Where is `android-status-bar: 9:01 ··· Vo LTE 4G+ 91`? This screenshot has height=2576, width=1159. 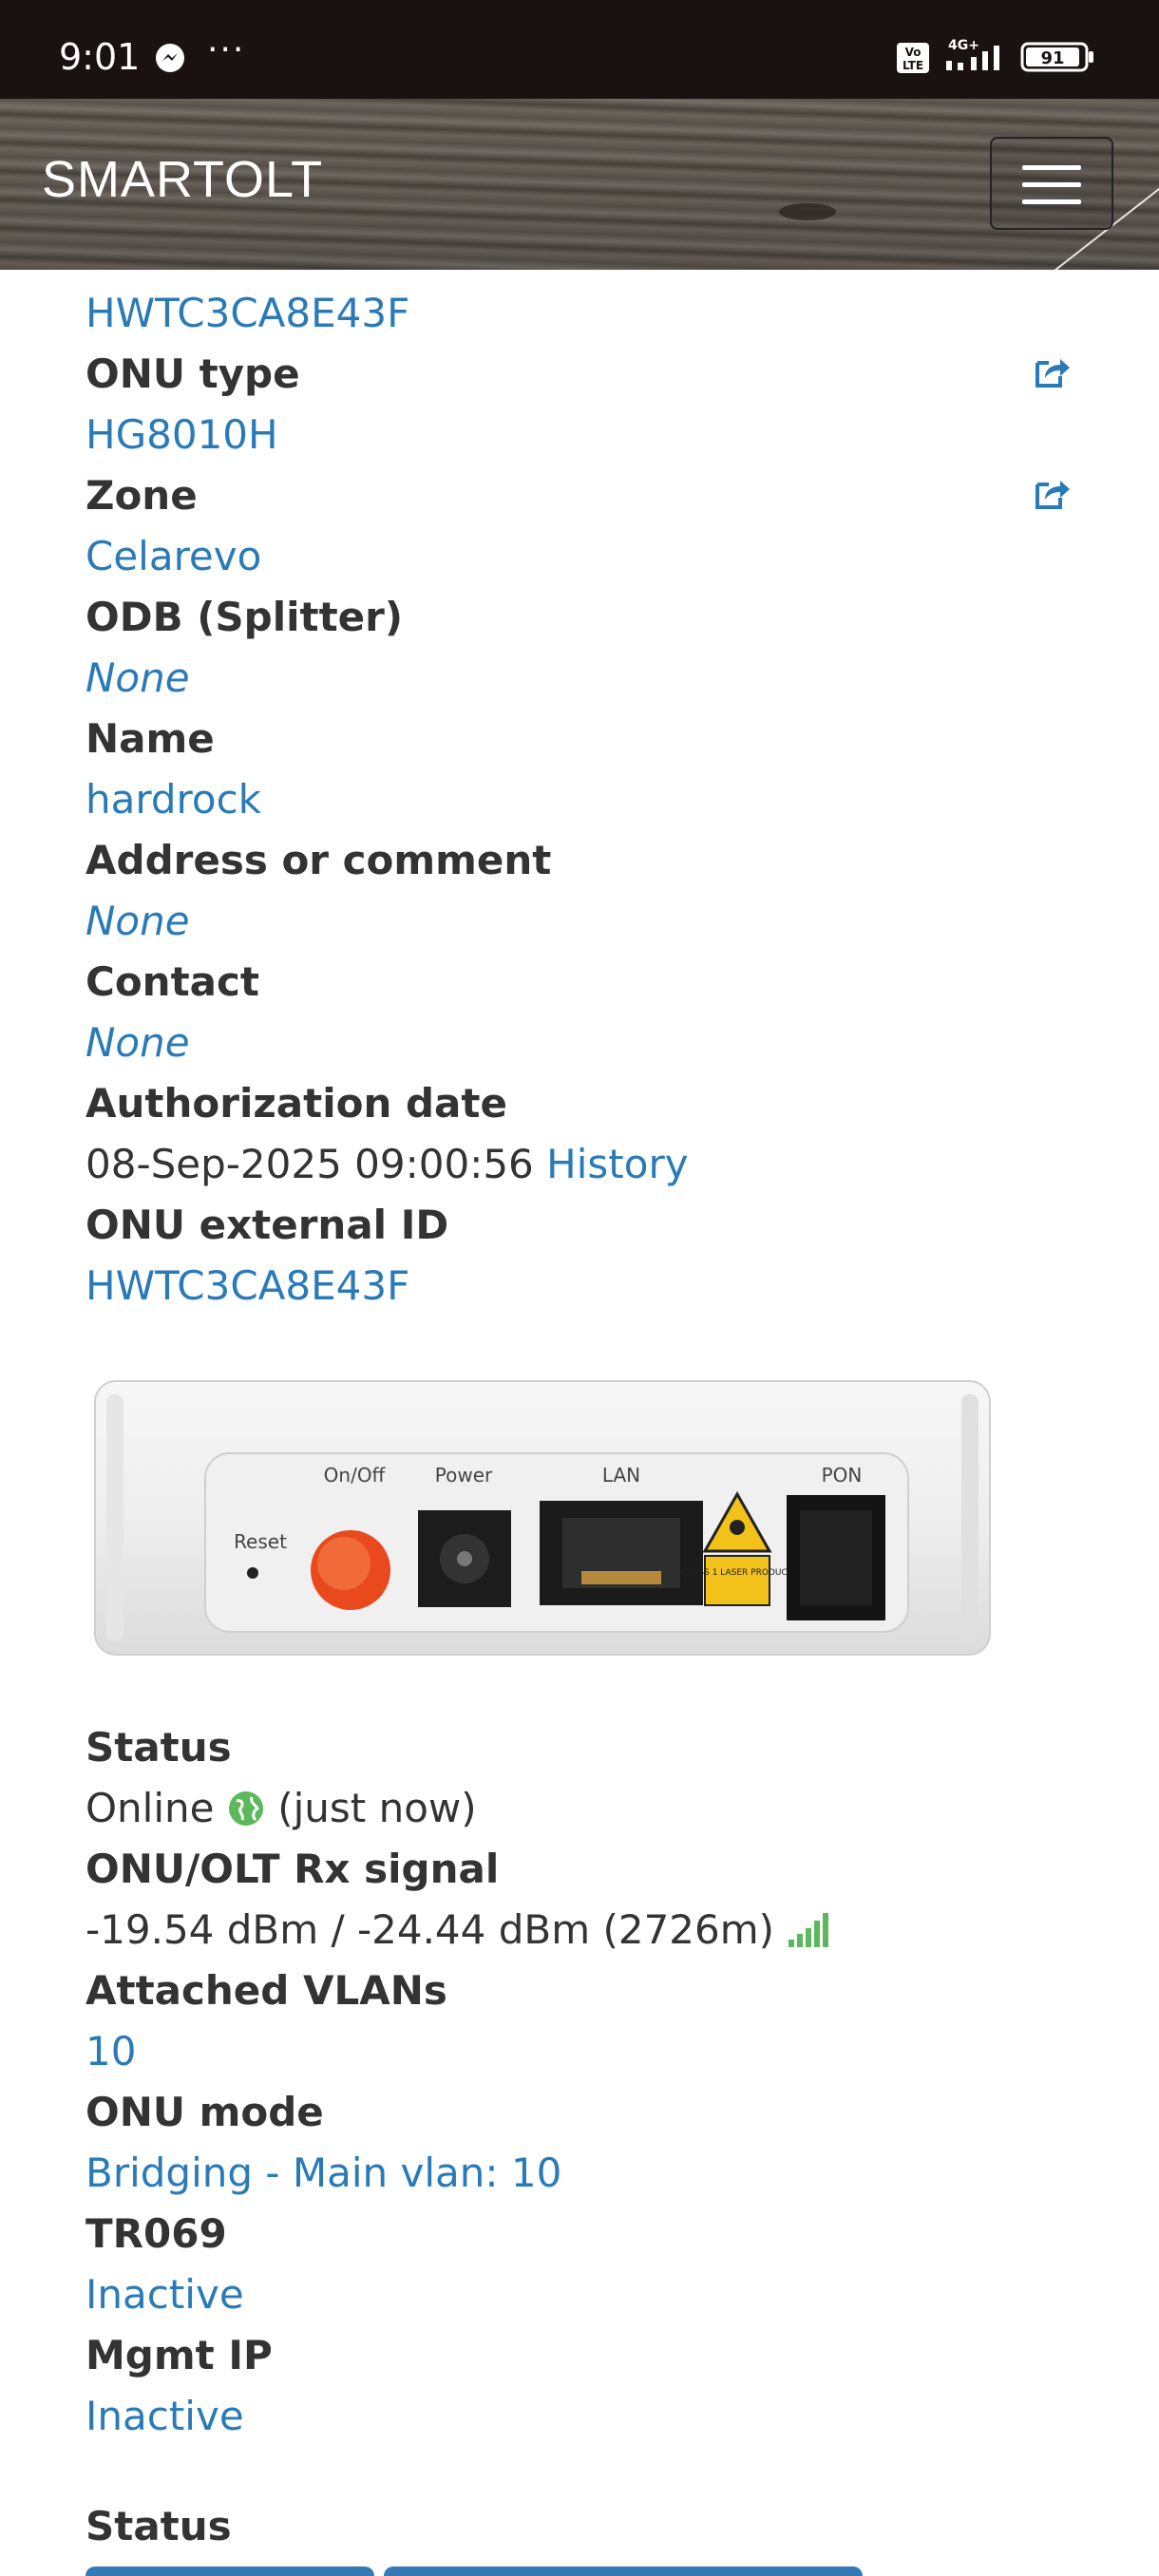 android-status-bar: 9:01 ··· Vo LTE 4G+ 91 is located at coordinates (579, 49).